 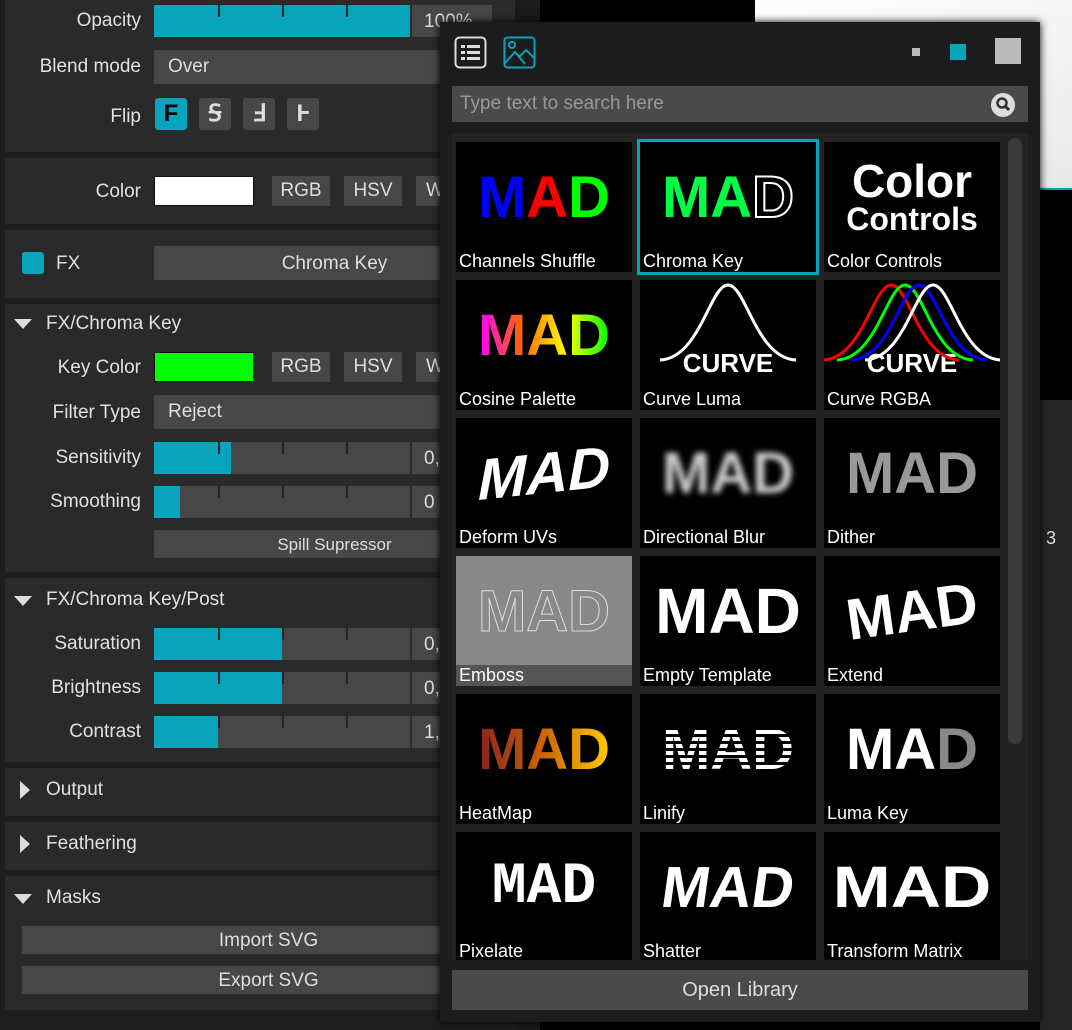 What do you see at coordinates (90, 66) in the screenshot?
I see `blend-mode-label: Blend mode` at bounding box center [90, 66].